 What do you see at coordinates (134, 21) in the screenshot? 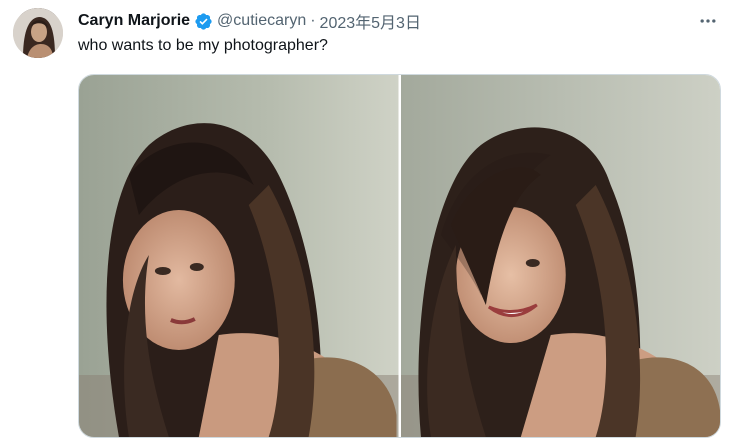
I see `author-name: Caryn Marjorie` at bounding box center [134, 21].